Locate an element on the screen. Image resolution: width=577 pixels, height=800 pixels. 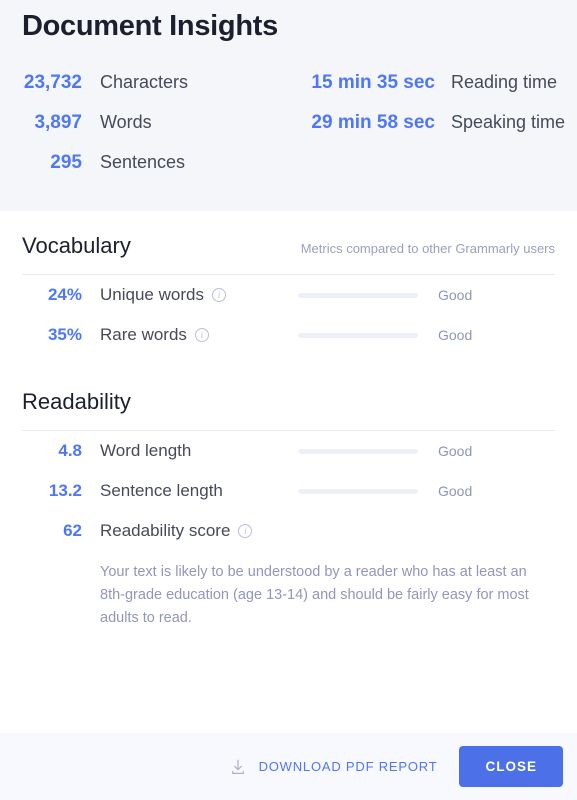
metric-value: 62 is located at coordinates (72, 530).